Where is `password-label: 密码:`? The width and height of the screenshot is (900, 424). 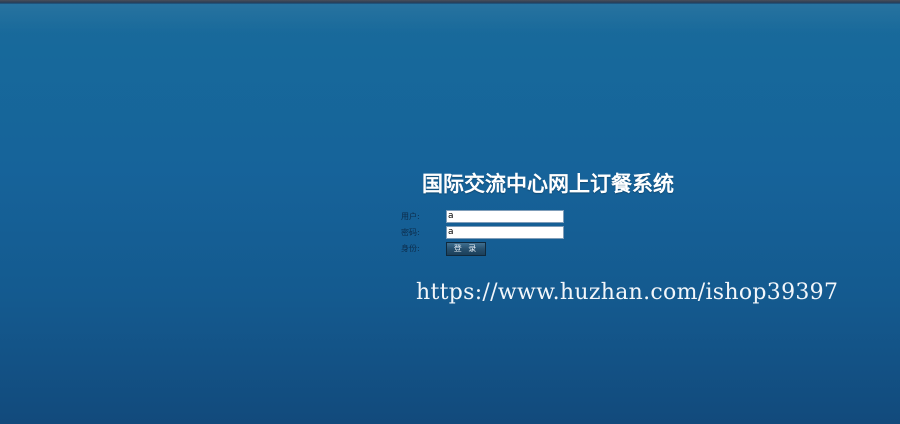
password-label: 密码: is located at coordinates (410, 232).